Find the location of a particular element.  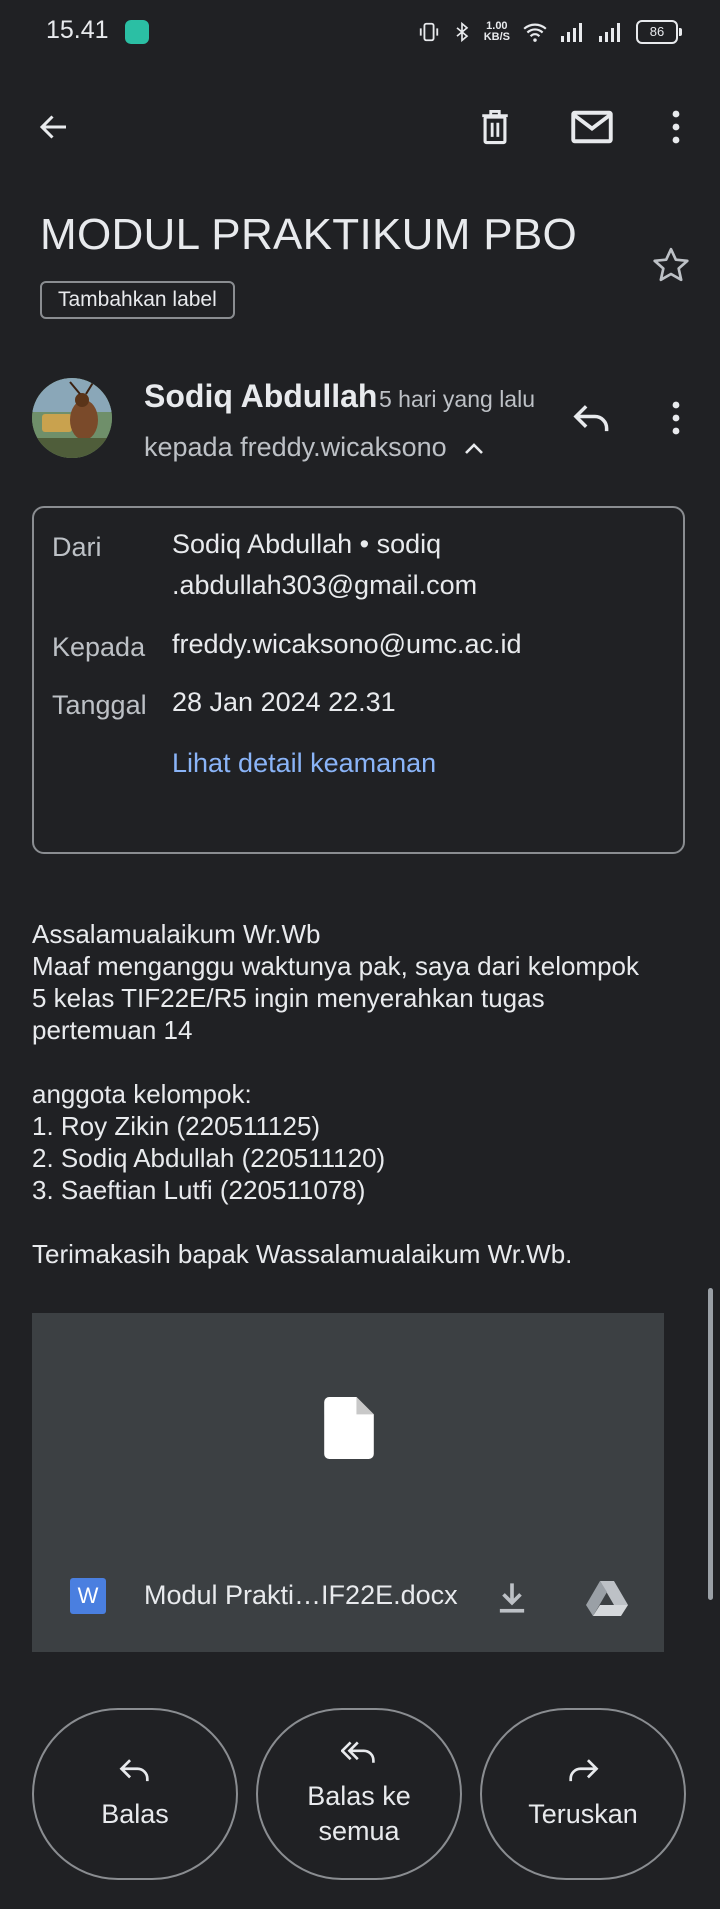

delete-button is located at coordinates (495, 127).